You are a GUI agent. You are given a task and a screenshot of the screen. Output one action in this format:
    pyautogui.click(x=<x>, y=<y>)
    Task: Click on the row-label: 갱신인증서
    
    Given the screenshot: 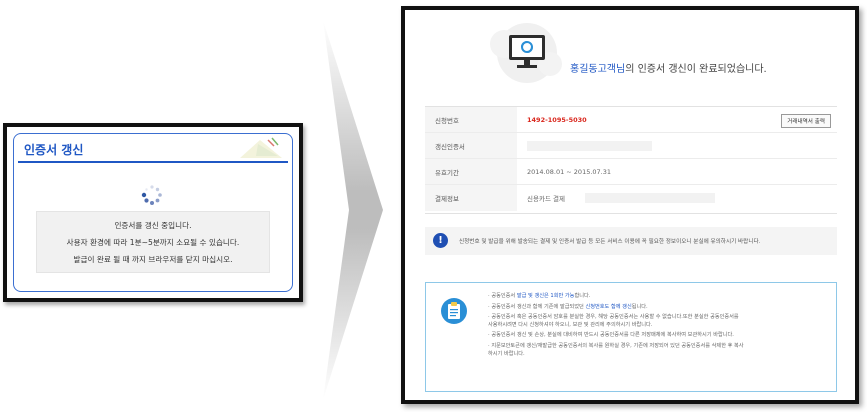 What is the action you would take?
    pyautogui.click(x=471, y=145)
    